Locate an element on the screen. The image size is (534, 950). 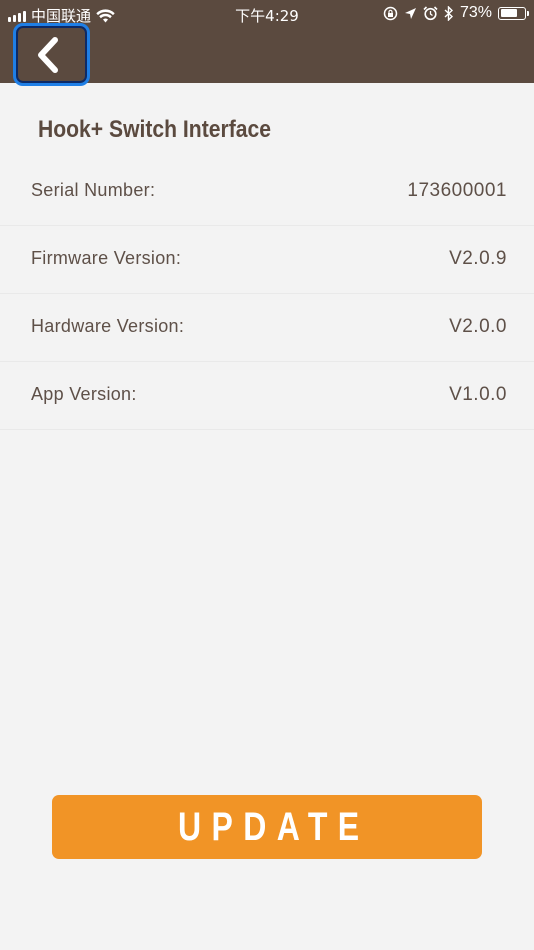
update-button: UPDATE is located at coordinates (267, 827).